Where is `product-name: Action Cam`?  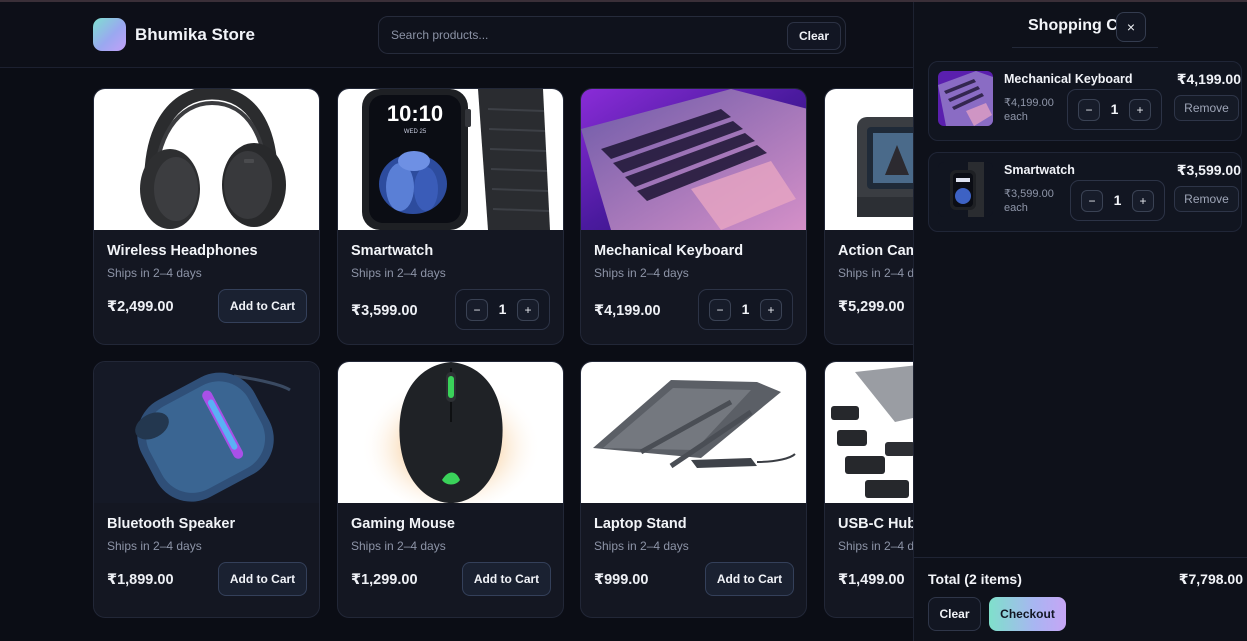 product-name: Action Cam is located at coordinates (878, 251).